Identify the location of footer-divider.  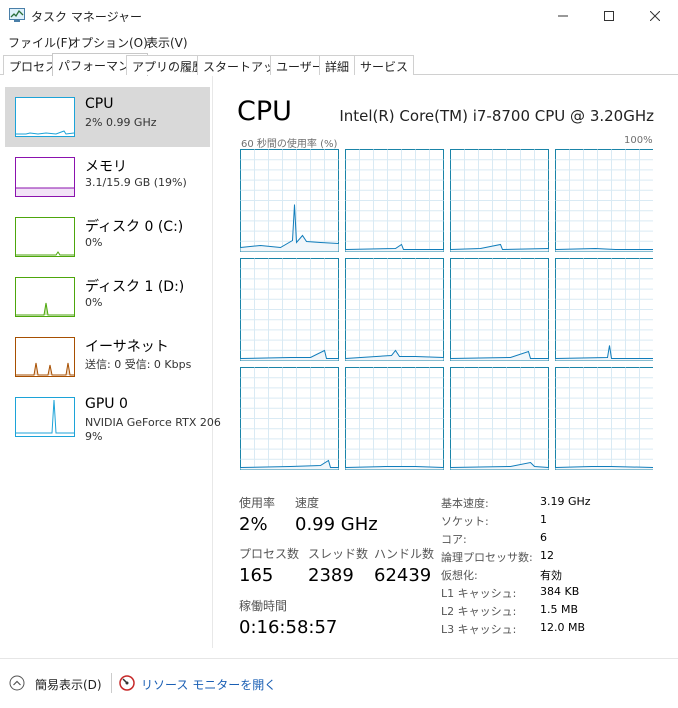
(111, 683).